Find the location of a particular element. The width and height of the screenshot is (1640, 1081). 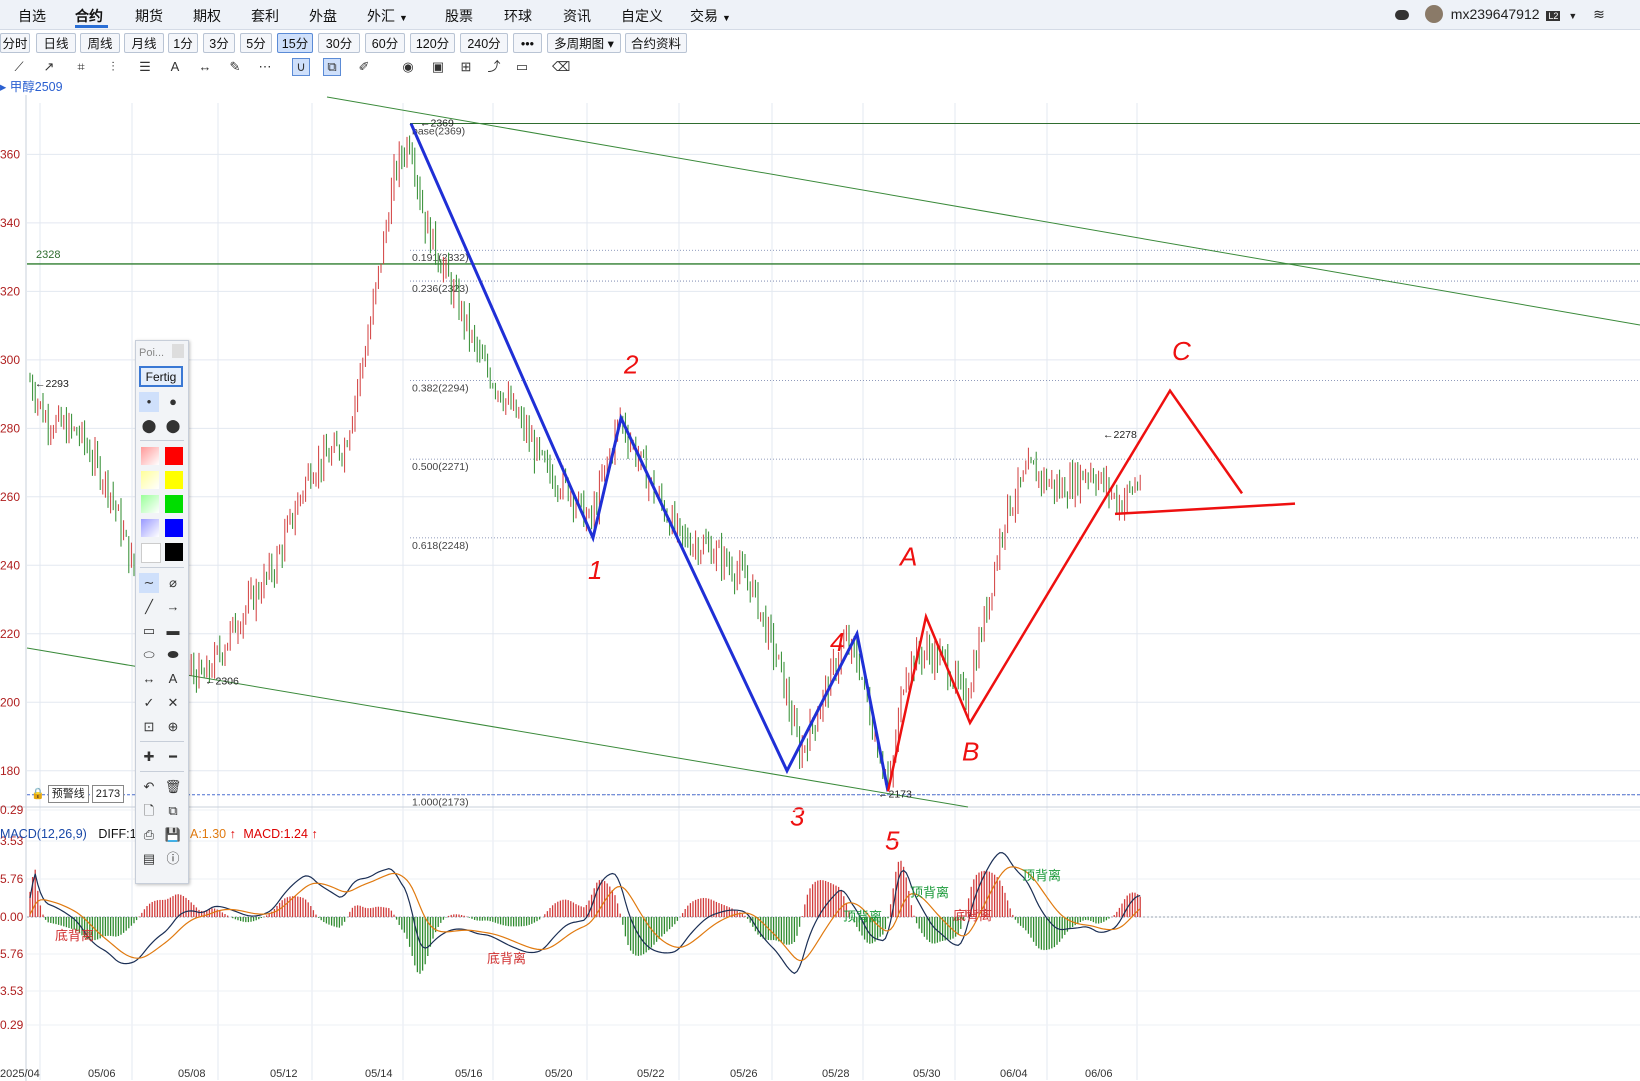

lock-icon: 🔒 is located at coordinates (38, 794).